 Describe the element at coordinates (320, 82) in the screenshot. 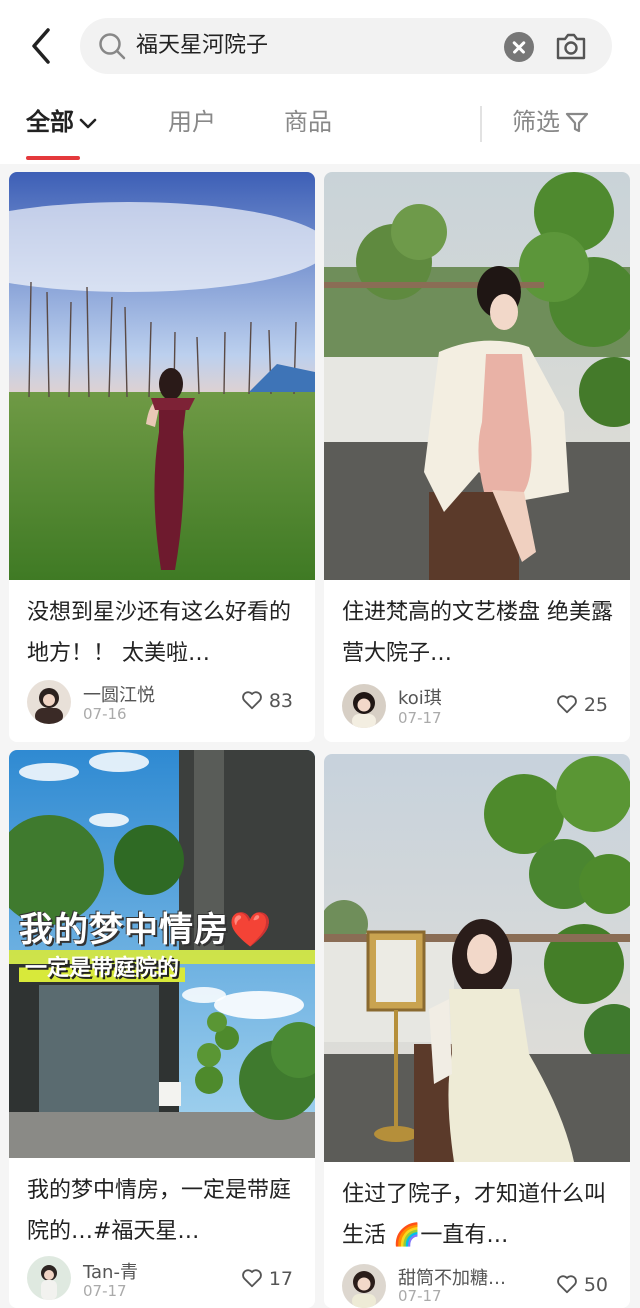

I see `top-bar: 福天星河院子 全部 用户 商品 筛选` at that location.